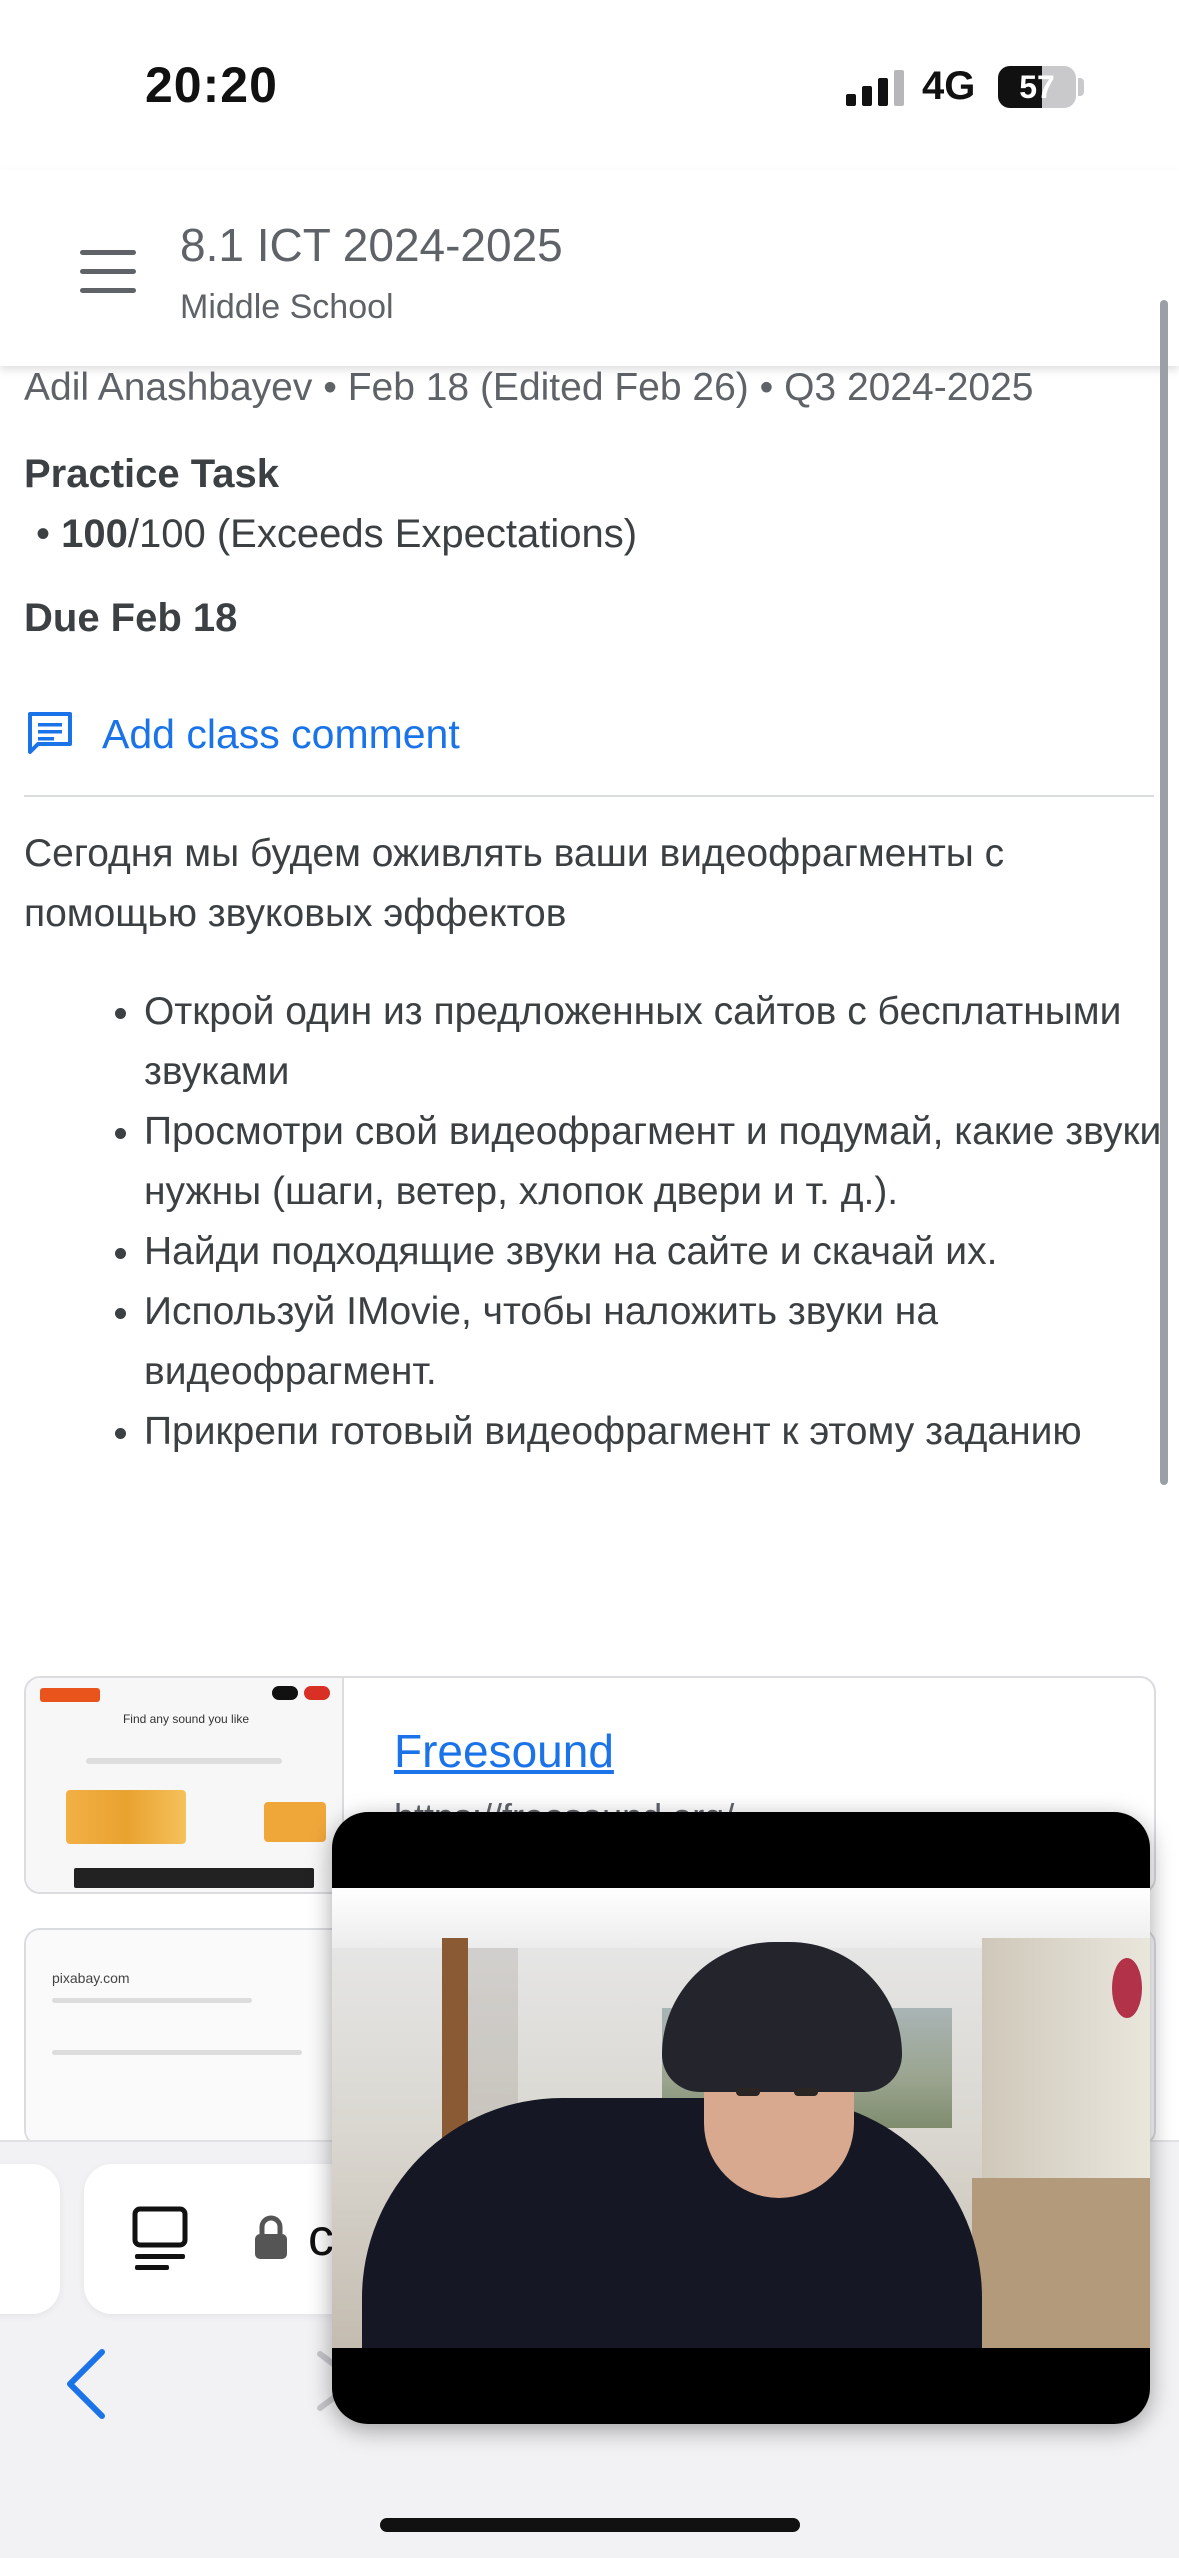  Describe the element at coordinates (672, 2223) in the screenshot. I see `person-body` at that location.